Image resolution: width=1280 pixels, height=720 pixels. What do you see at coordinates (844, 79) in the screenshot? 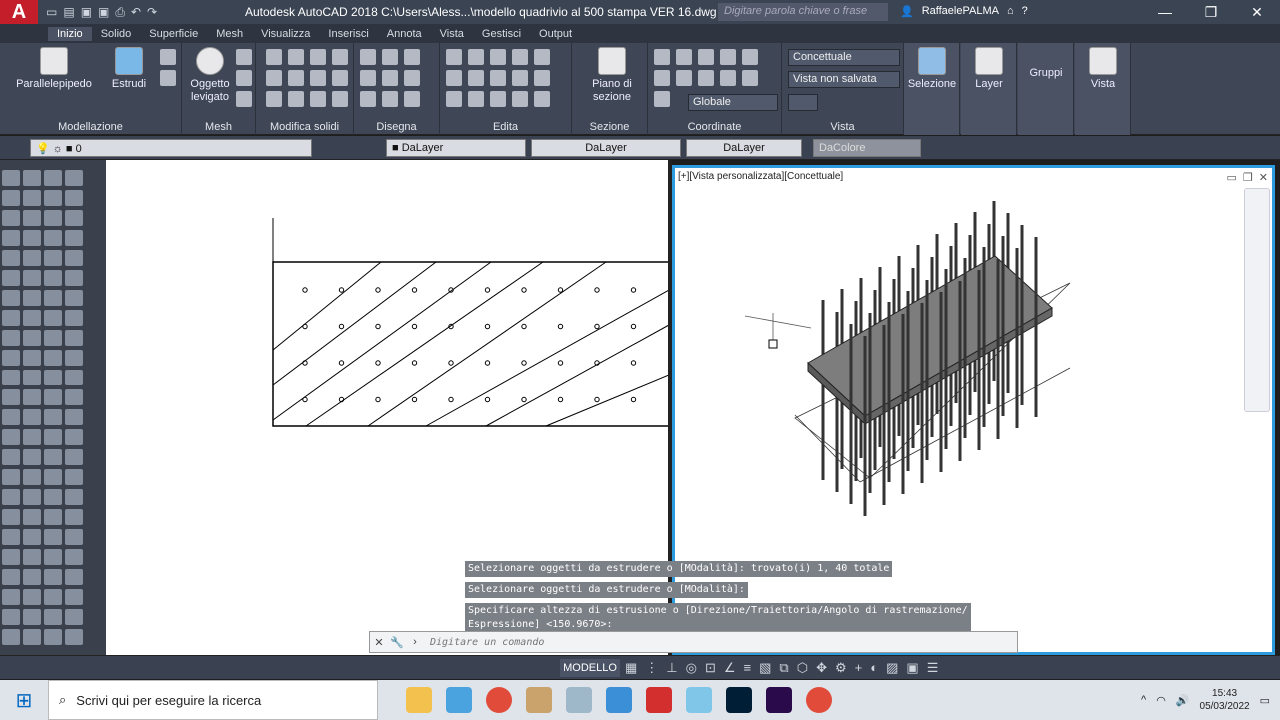
I see `saved-view-combo: Vista non salvata` at bounding box center [844, 79].